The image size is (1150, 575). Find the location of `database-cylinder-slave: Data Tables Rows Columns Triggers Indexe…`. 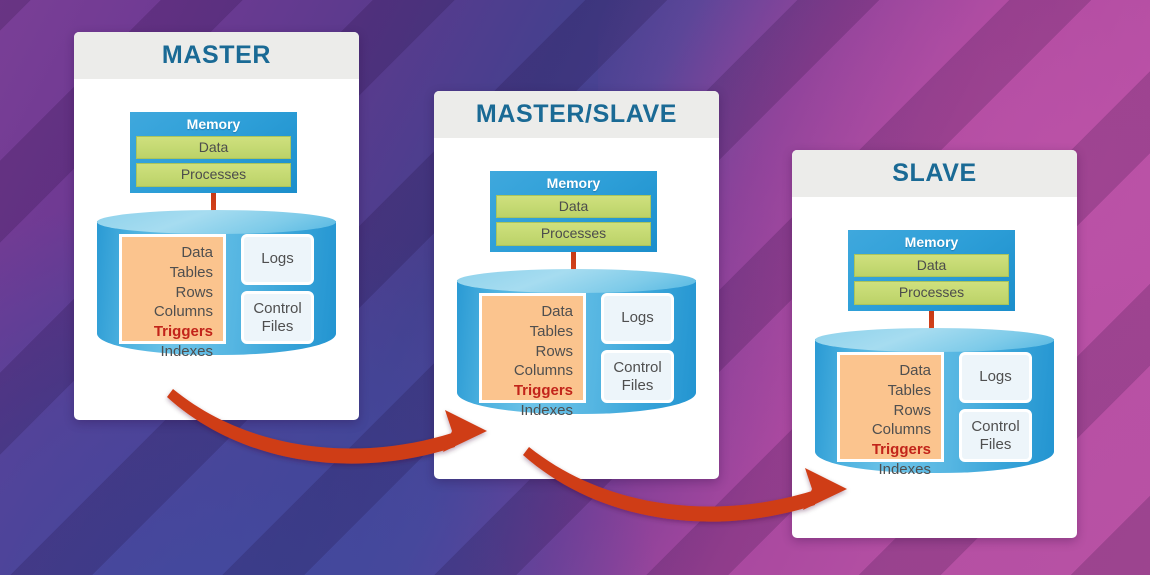

database-cylinder-slave: Data Tables Rows Columns Triggers Indexe… is located at coordinates (934, 403).